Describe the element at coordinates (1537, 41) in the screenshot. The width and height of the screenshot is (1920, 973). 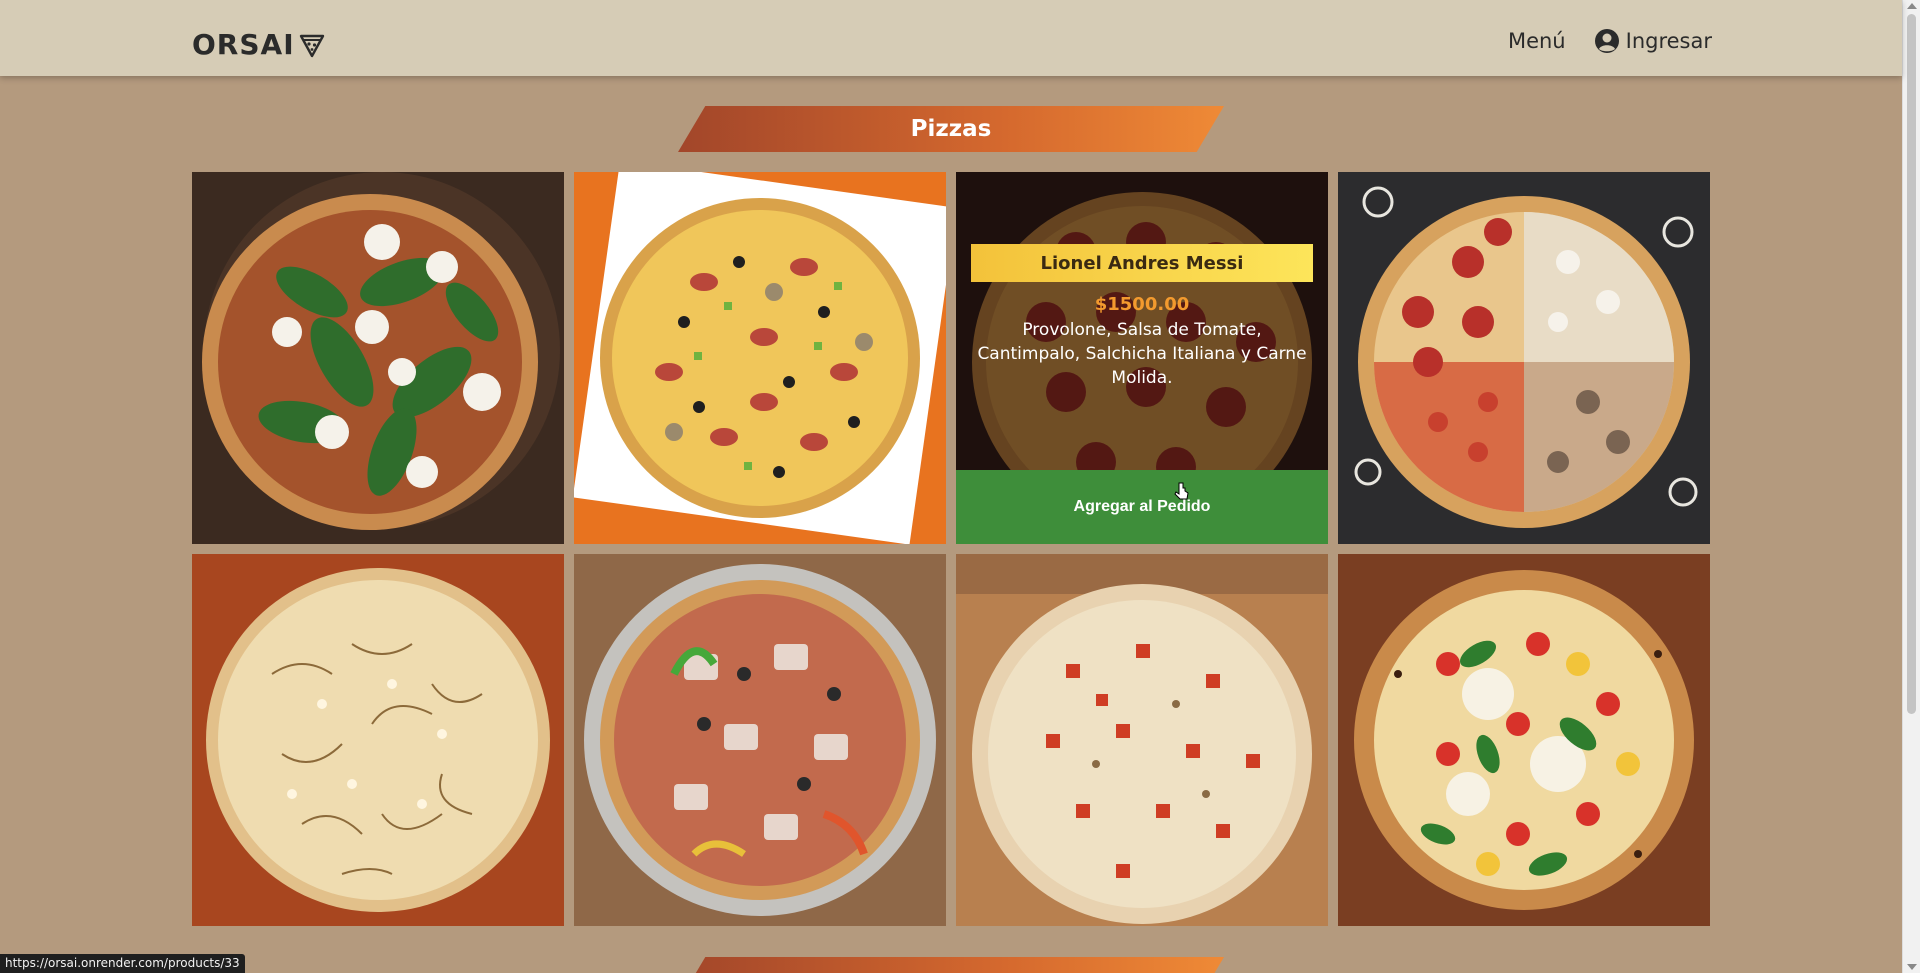
I see `menu-link: Menú` at that location.